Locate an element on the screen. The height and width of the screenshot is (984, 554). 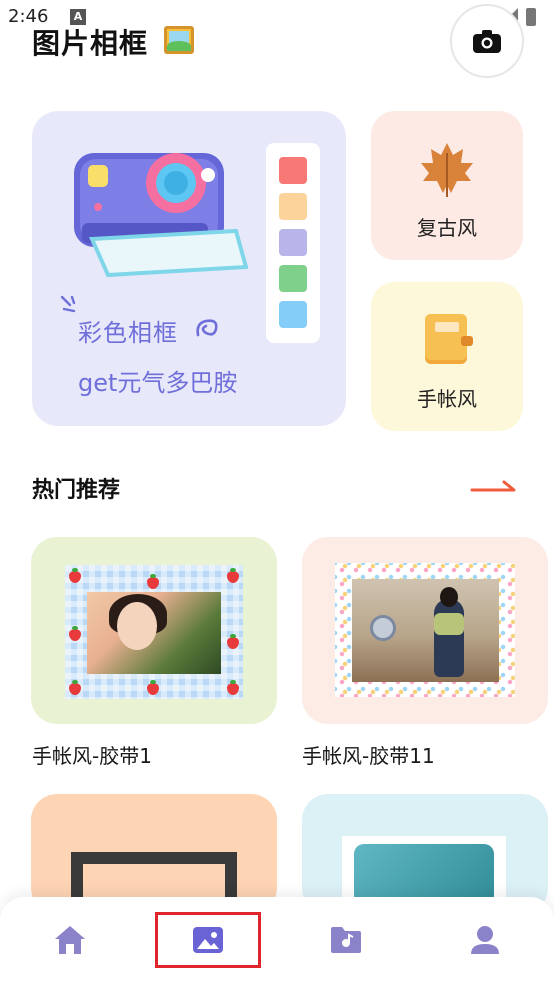
swatch-blue is located at coordinates (293, 314).